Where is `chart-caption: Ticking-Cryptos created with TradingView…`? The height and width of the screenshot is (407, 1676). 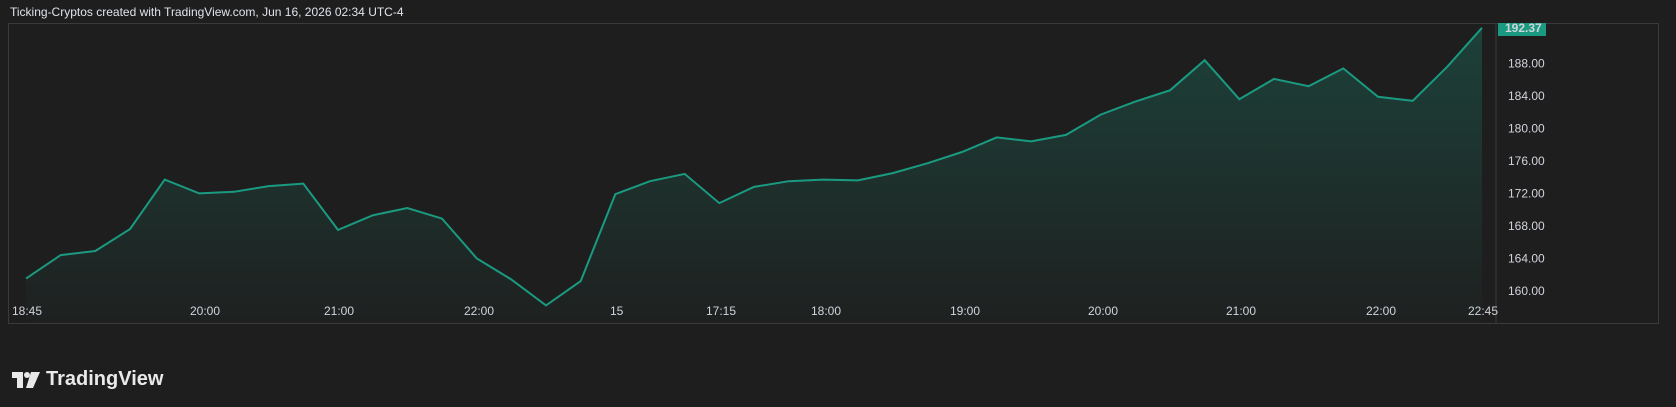 chart-caption: Ticking-Cryptos created with TradingView… is located at coordinates (207, 12).